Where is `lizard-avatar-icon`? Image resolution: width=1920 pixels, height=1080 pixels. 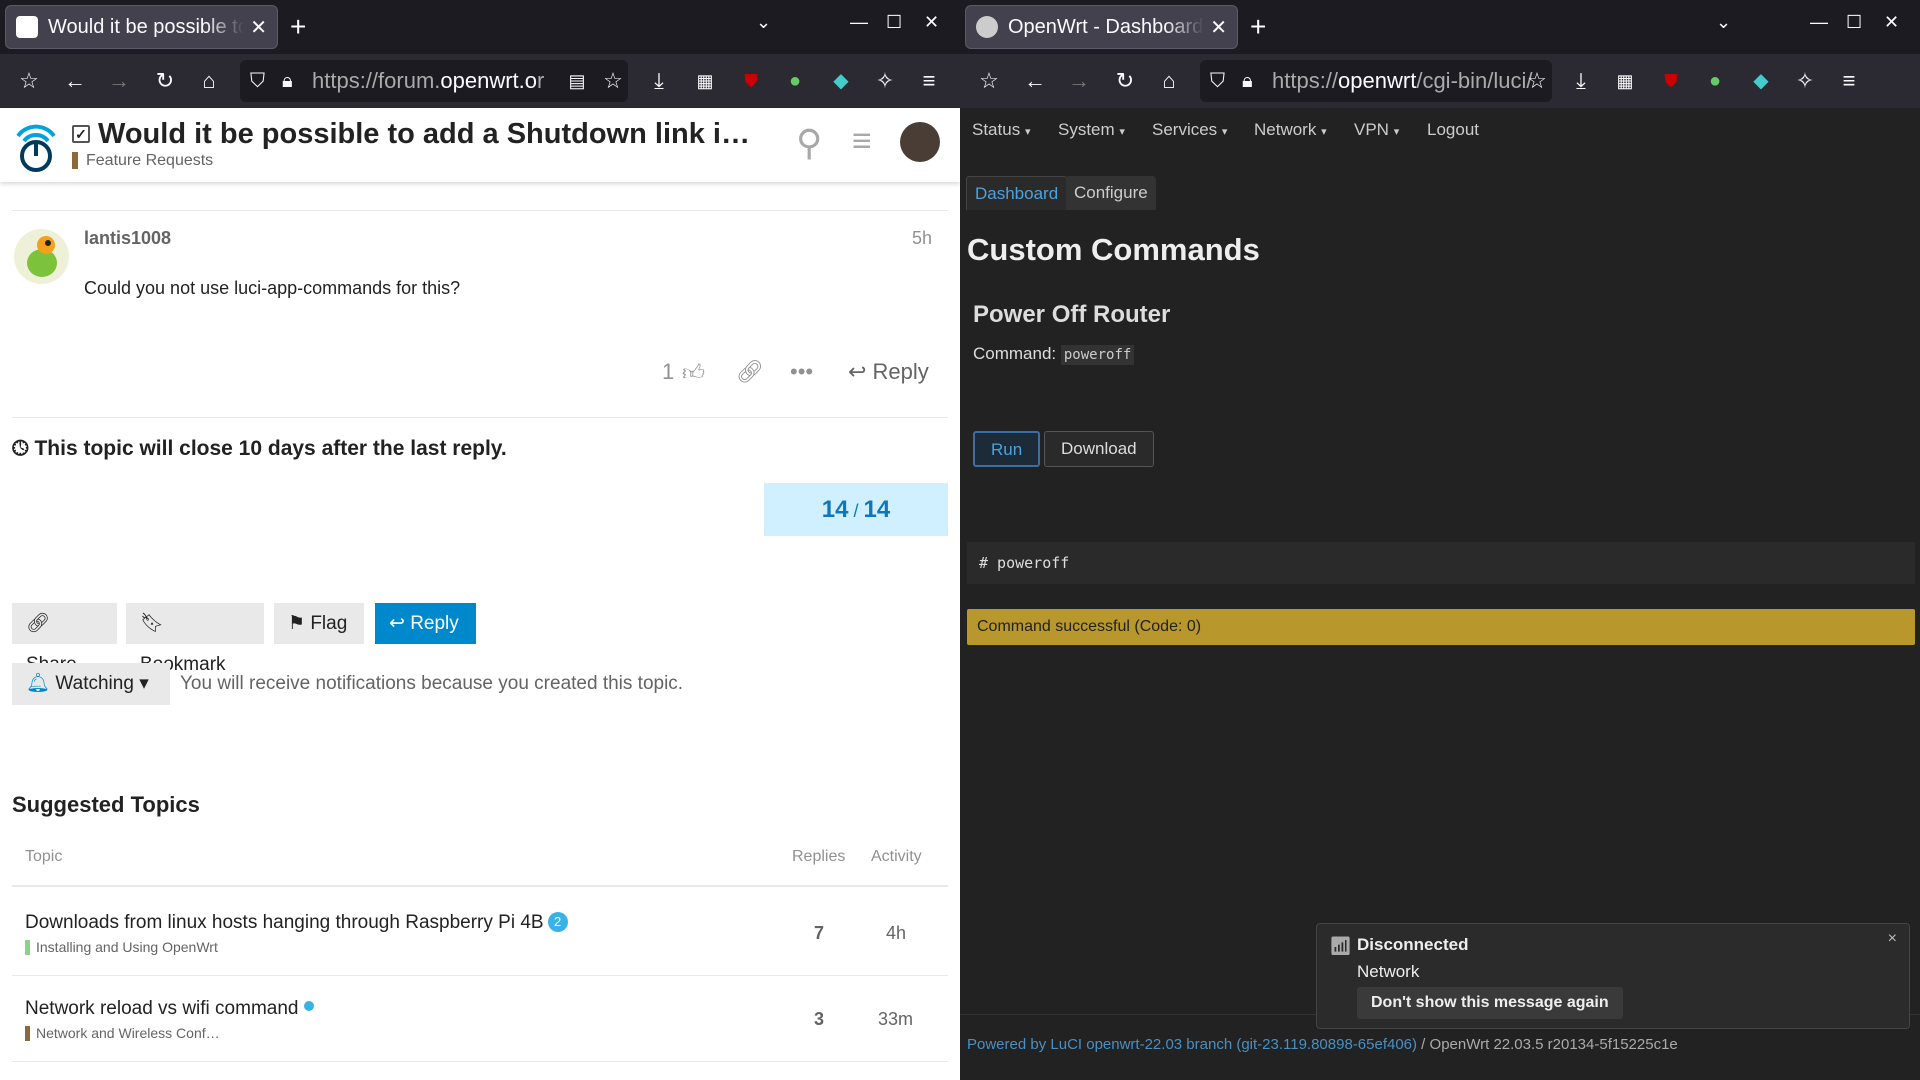 lizard-avatar-icon is located at coordinates (42, 256).